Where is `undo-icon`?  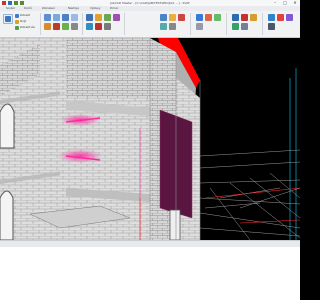 undo-icon is located at coordinates (16, 3).